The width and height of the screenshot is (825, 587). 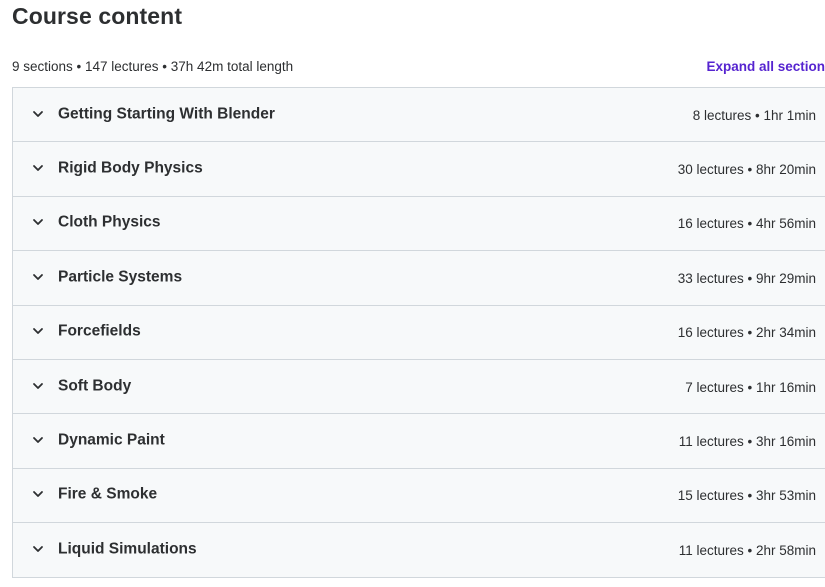 What do you see at coordinates (419, 496) in the screenshot?
I see `section-item: Fire & Smoke 15 lectures • 3hr 53min` at bounding box center [419, 496].